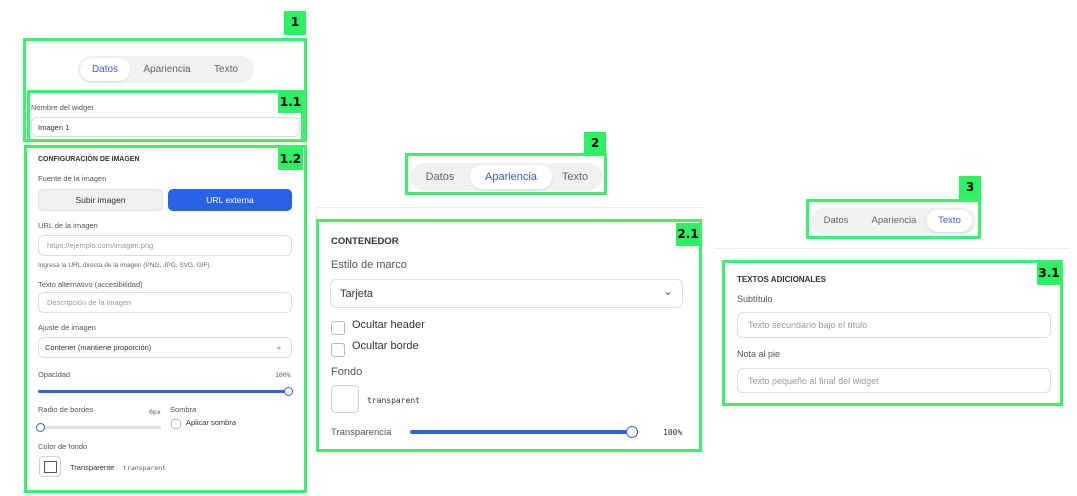 This screenshot has width=1077, height=496. Describe the element at coordinates (54, 127) in the screenshot. I see `widget-name-value: Imagen 1` at that location.